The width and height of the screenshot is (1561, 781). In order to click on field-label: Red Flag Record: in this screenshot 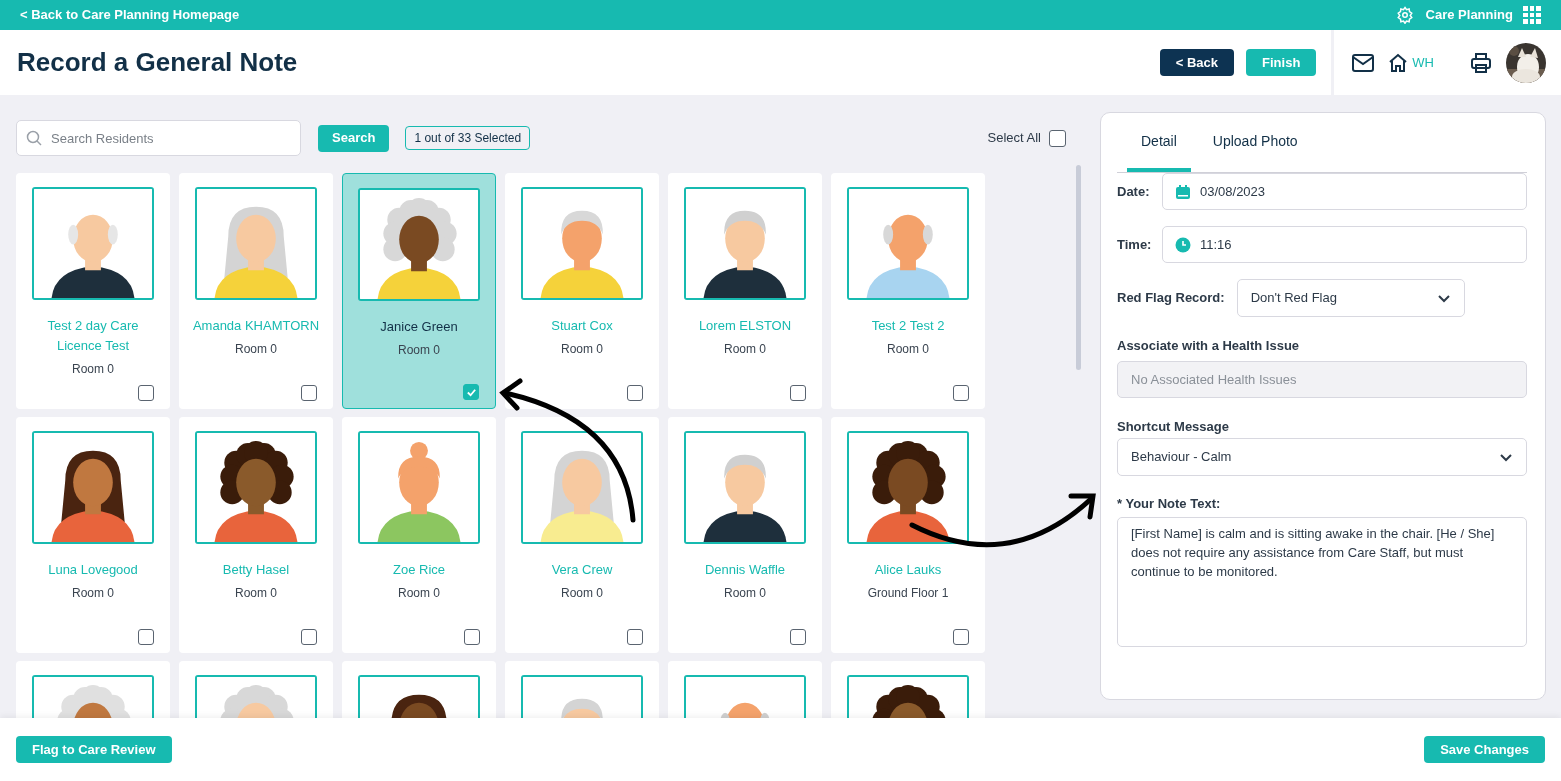, I will do `click(1171, 298)`.